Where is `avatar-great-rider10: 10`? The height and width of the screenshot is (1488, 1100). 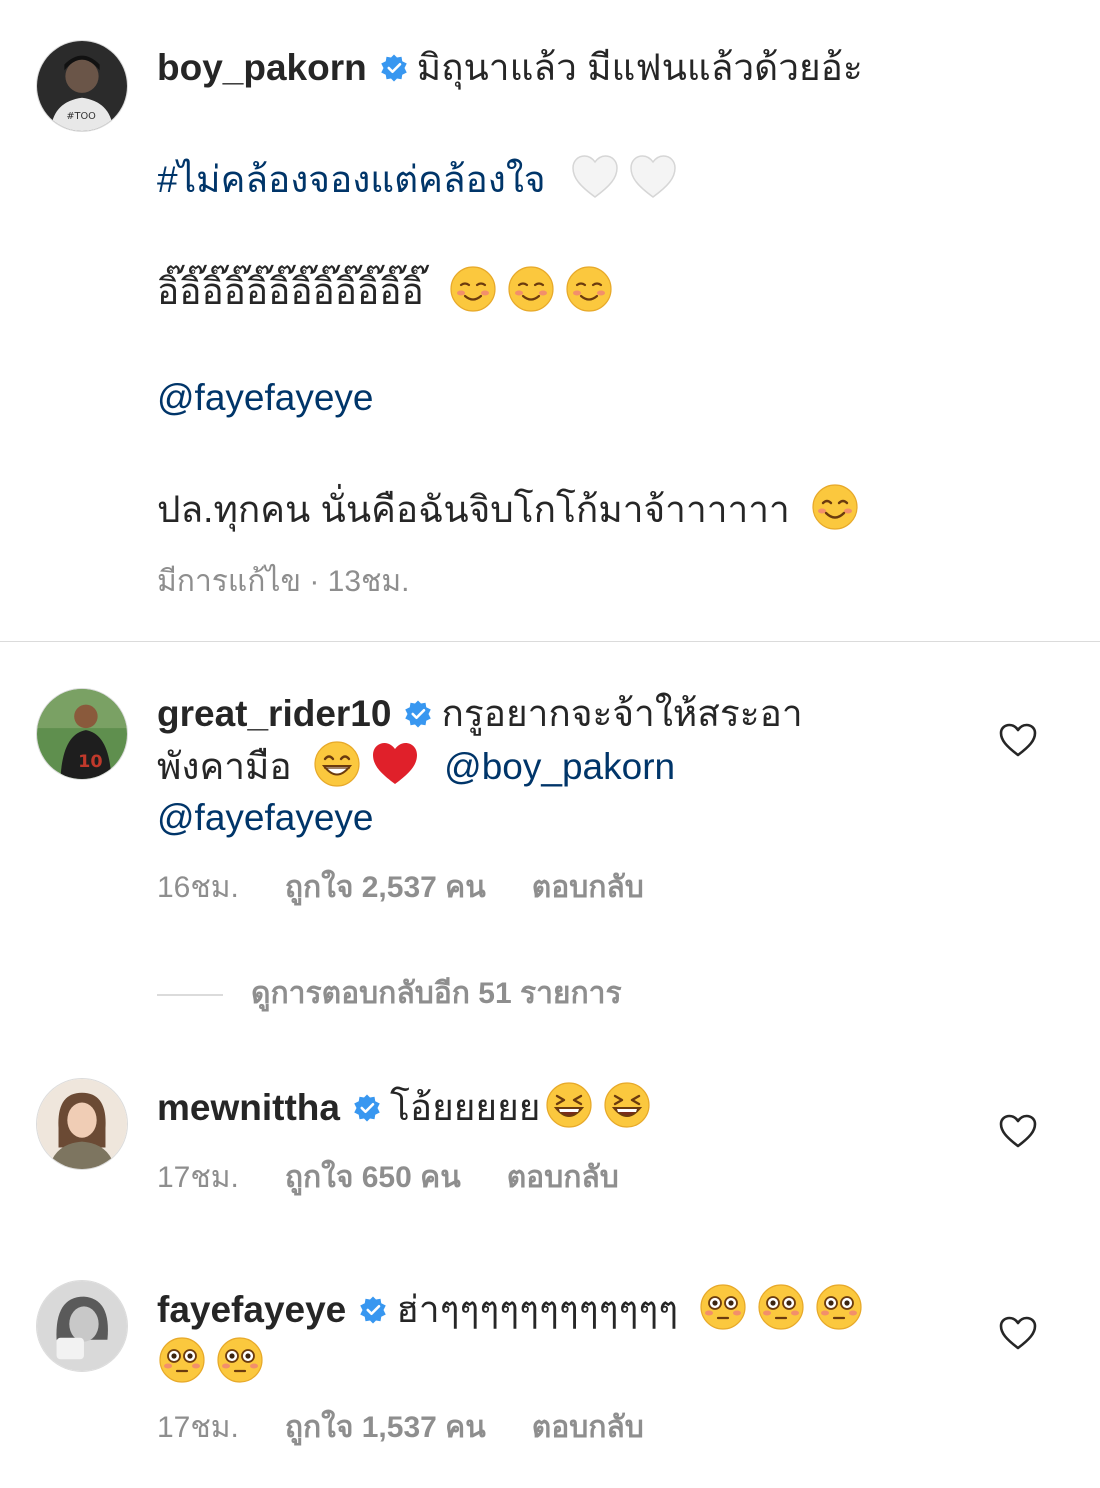 avatar-great-rider10: 10 is located at coordinates (82, 734).